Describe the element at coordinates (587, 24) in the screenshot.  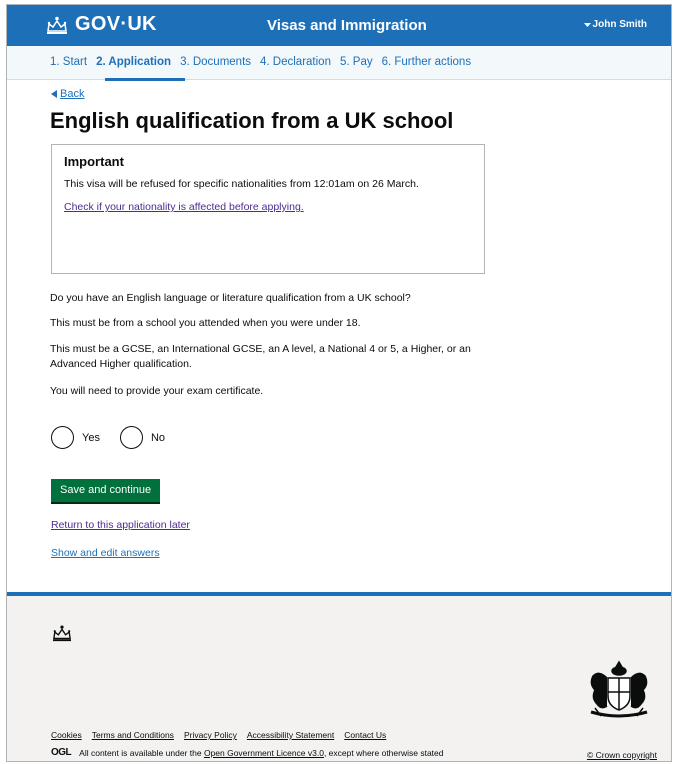
I see `caret-down-icon` at that location.